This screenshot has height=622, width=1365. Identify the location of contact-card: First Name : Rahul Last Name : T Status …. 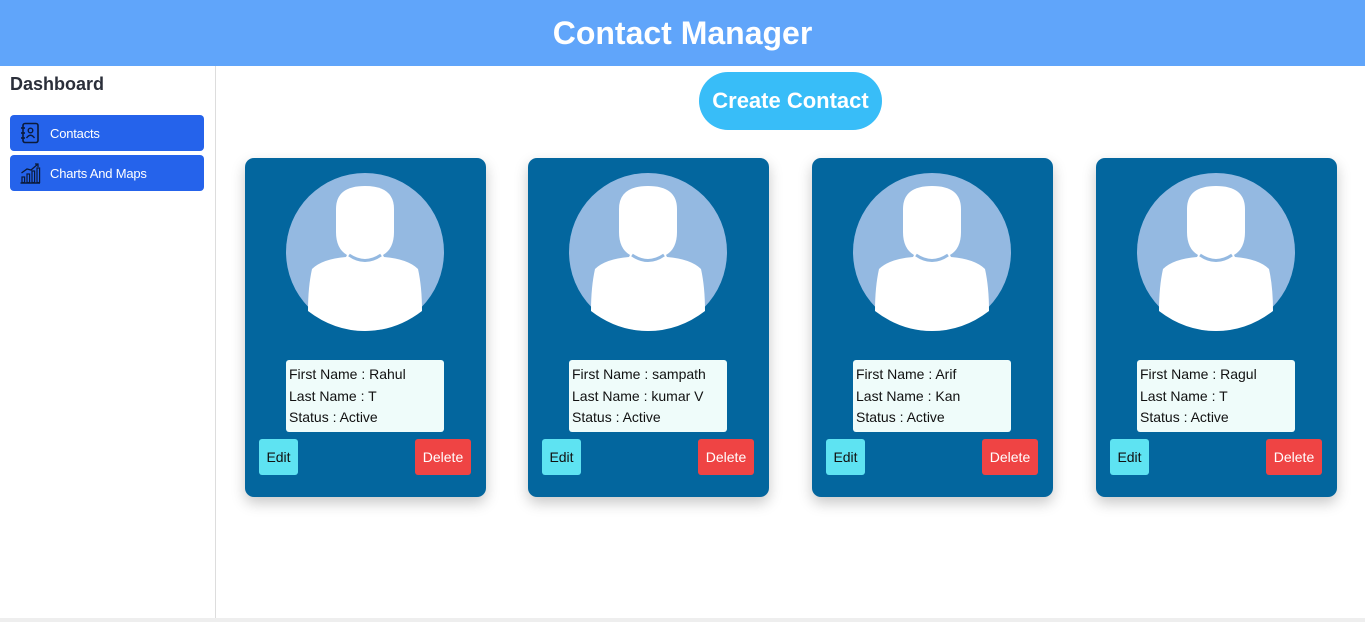
(365, 327).